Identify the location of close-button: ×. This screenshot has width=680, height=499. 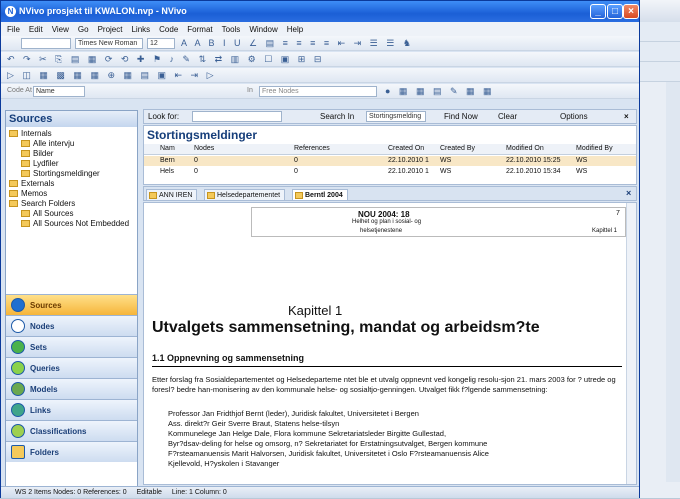
(631, 11).